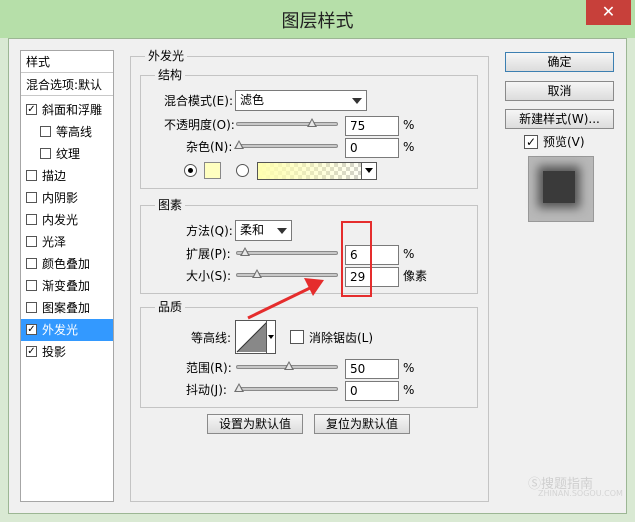 This screenshot has width=635, height=522. Describe the element at coordinates (564, 142) in the screenshot. I see `preview-label: 预览(V)` at that location.